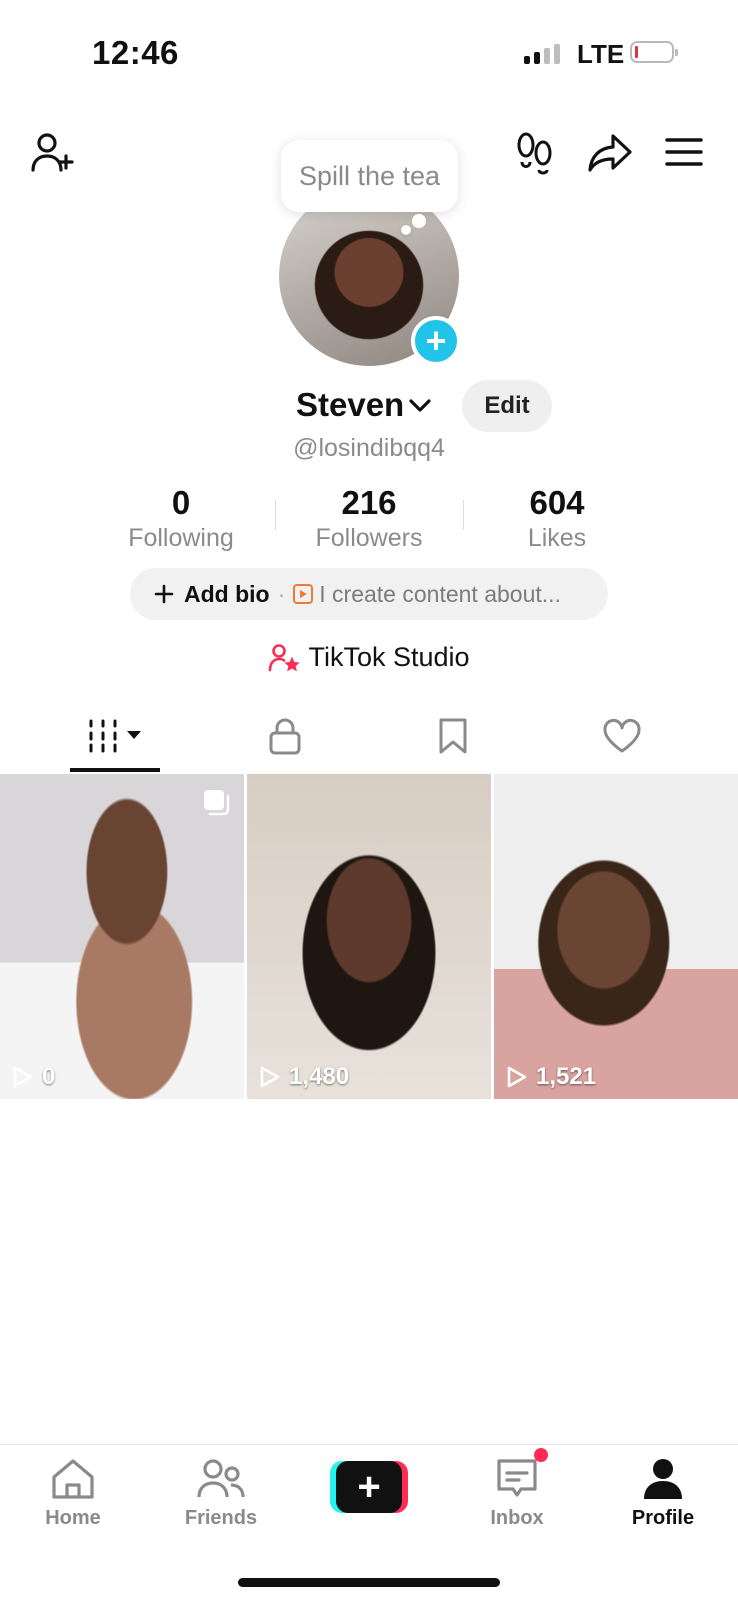 The width and height of the screenshot is (738, 1601). I want to click on heart-icon, so click(622, 736).